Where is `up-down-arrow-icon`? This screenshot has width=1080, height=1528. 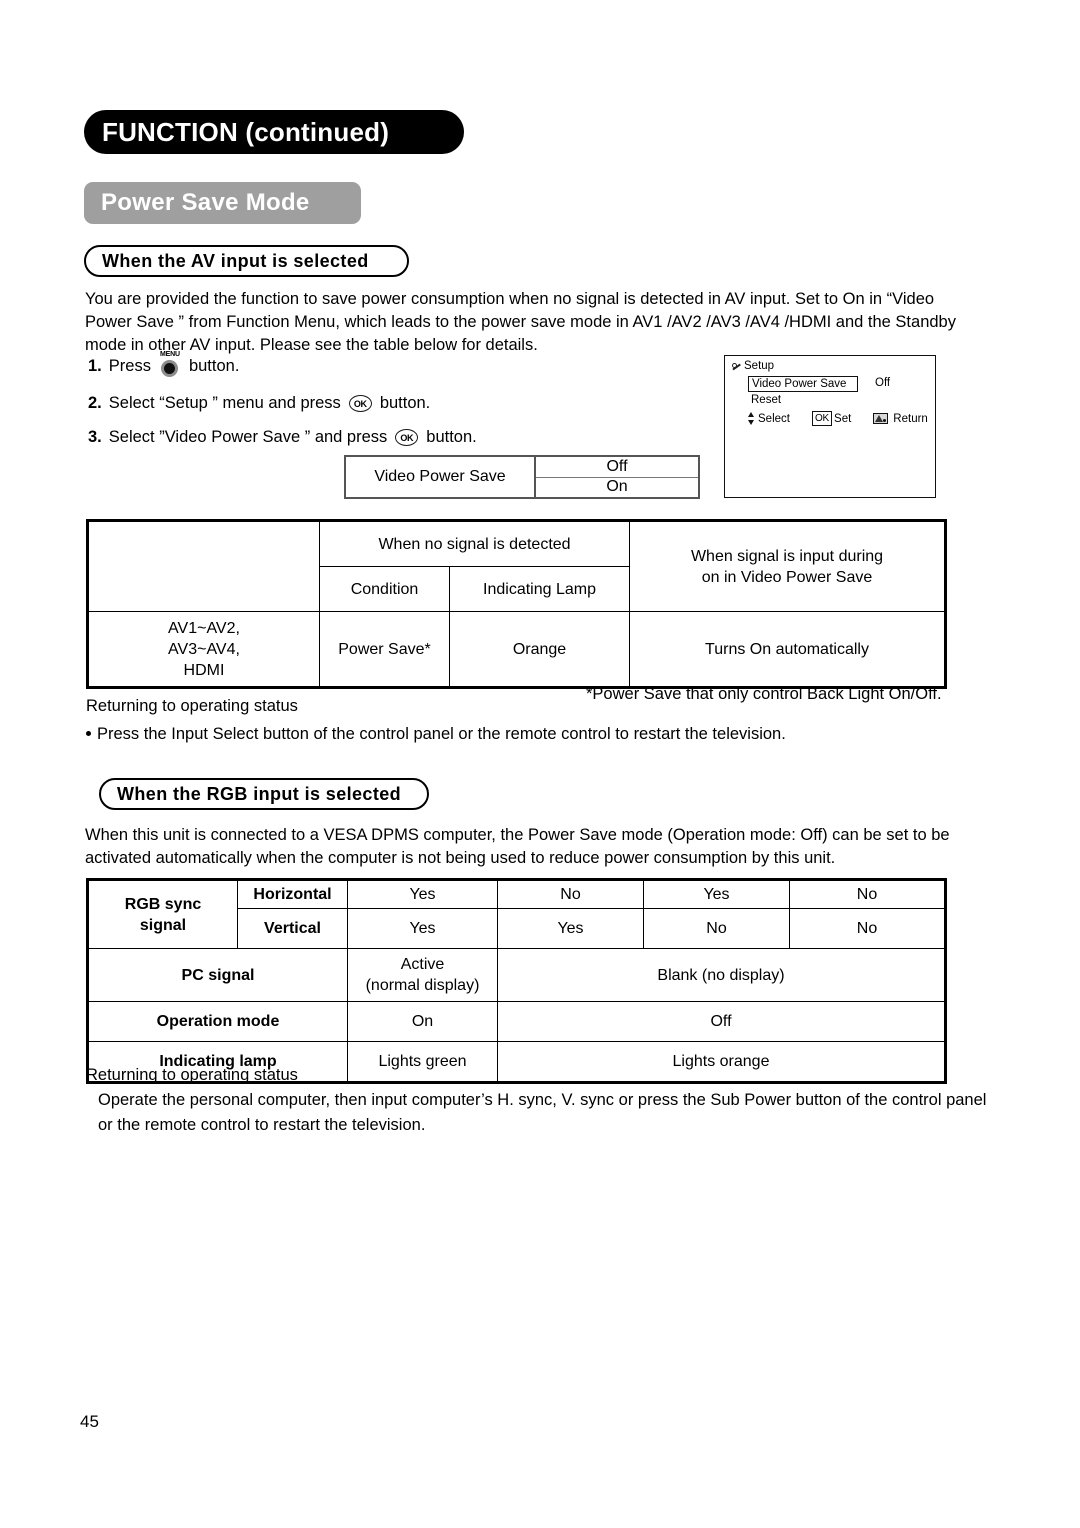
up-down-arrow-icon is located at coordinates (751, 418).